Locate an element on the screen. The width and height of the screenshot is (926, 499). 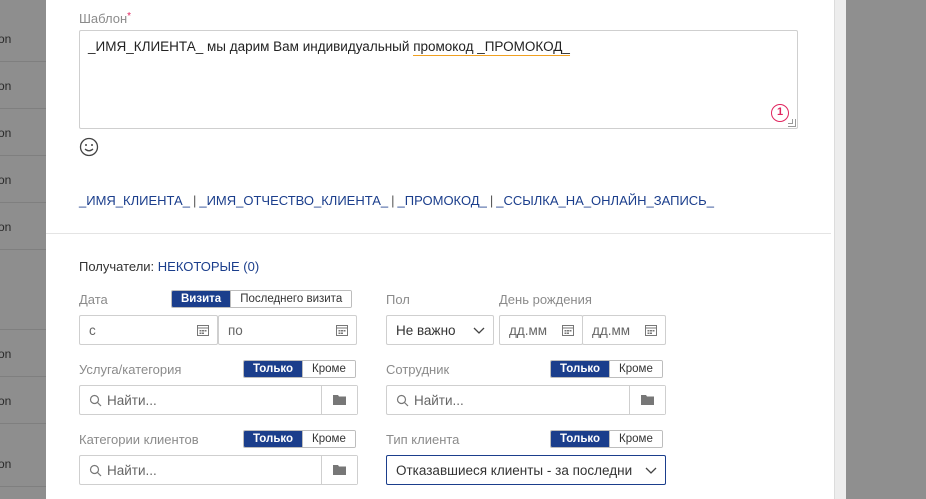
error-counter-badge: 1 is located at coordinates (780, 113).